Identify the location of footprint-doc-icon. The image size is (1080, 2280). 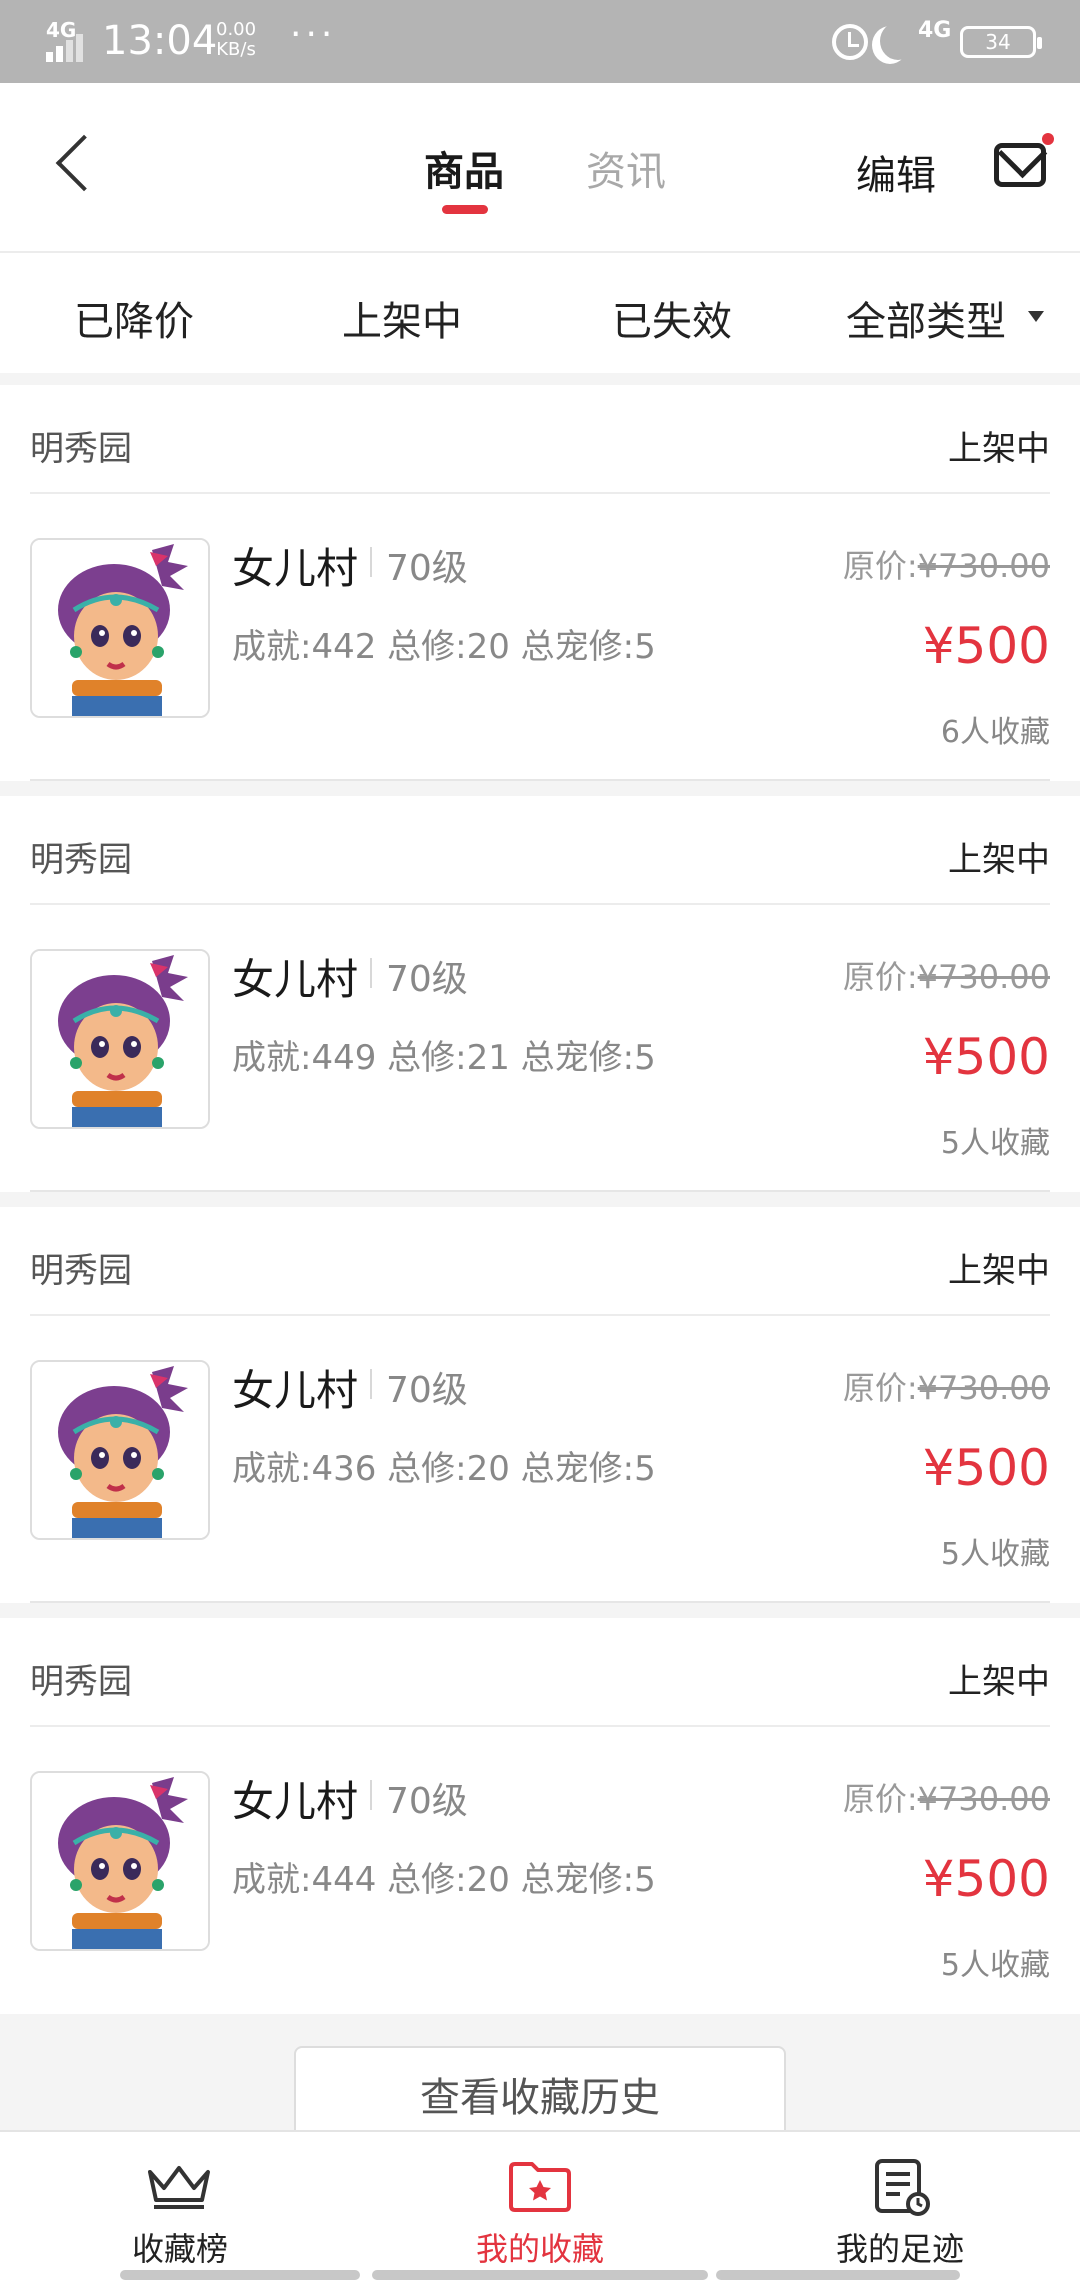
(902, 2187).